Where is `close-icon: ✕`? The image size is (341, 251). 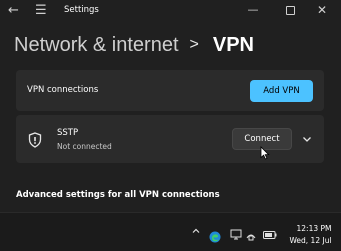 close-icon: ✕ is located at coordinates (322, 10).